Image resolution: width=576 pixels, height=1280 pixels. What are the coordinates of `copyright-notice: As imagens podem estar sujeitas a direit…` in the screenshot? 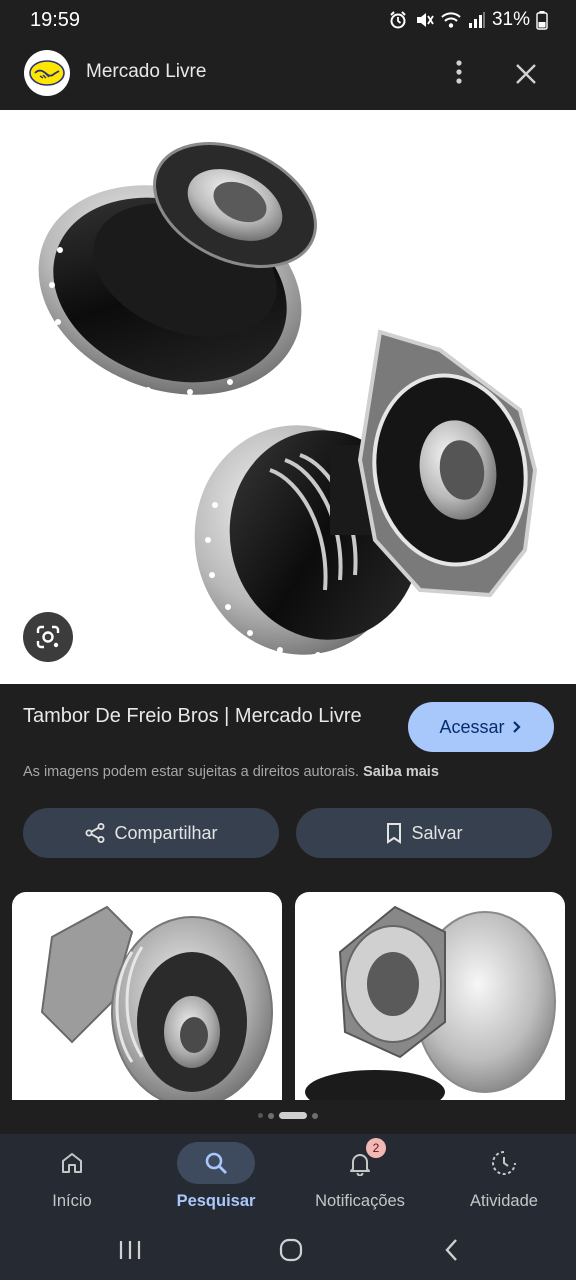 It's located at (231, 772).